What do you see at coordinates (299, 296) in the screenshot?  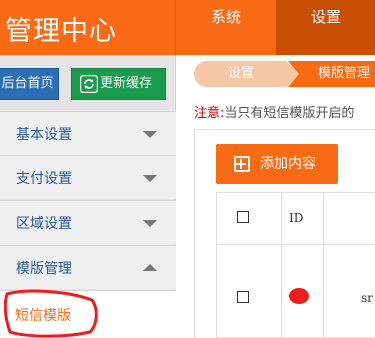 I see `redaction-mark` at bounding box center [299, 296].